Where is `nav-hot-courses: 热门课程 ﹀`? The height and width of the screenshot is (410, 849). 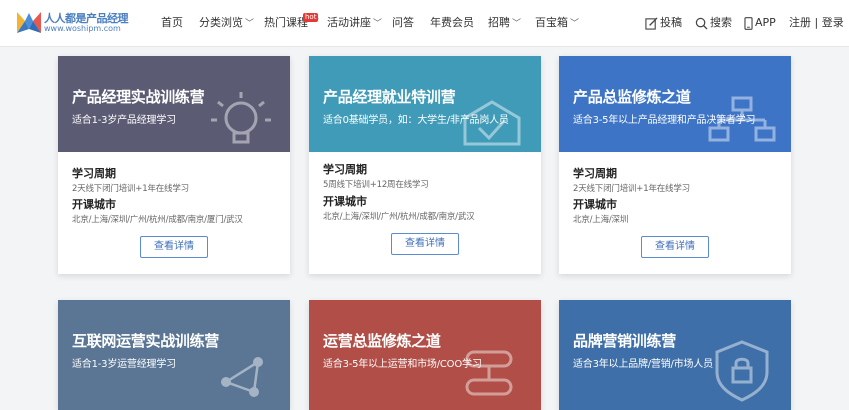 nav-hot-courses: 热门课程 ﹀ is located at coordinates (291, 23).